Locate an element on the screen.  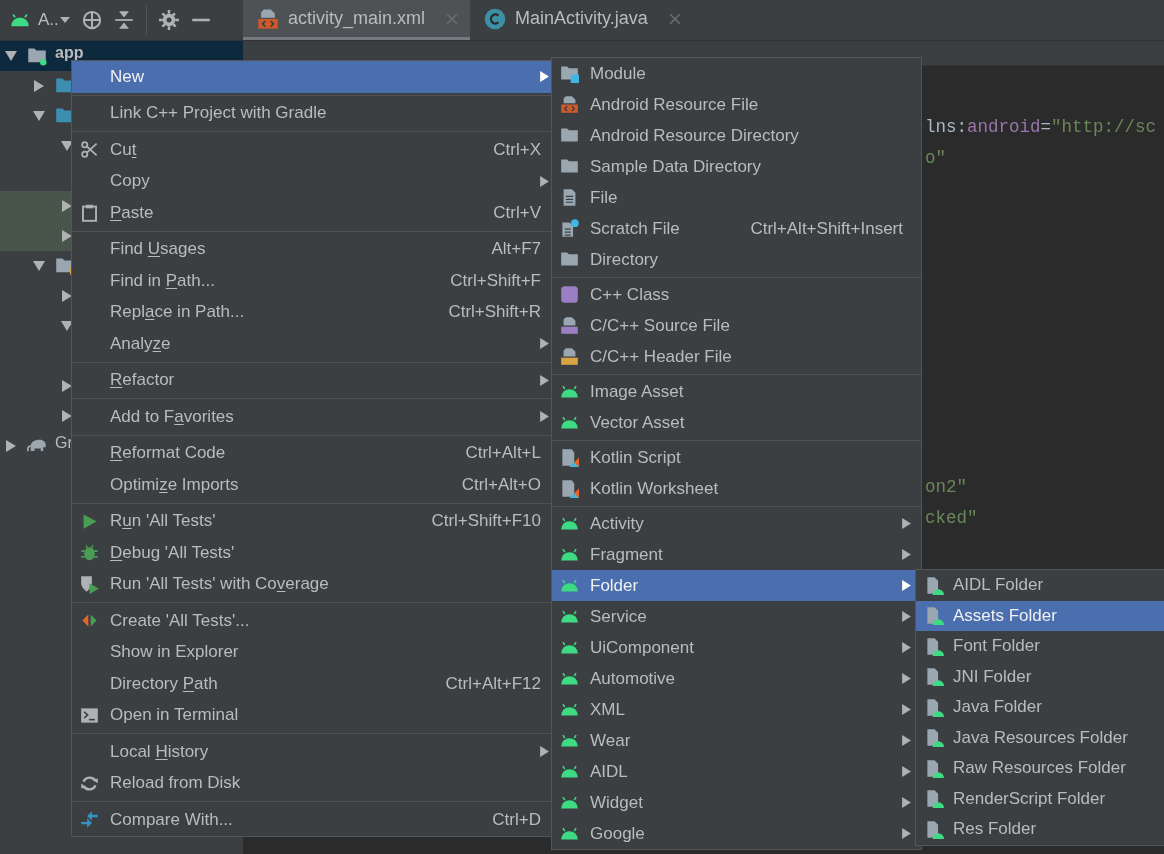
code-line: lns:android="http://sc is located at coordinates (1041, 127).